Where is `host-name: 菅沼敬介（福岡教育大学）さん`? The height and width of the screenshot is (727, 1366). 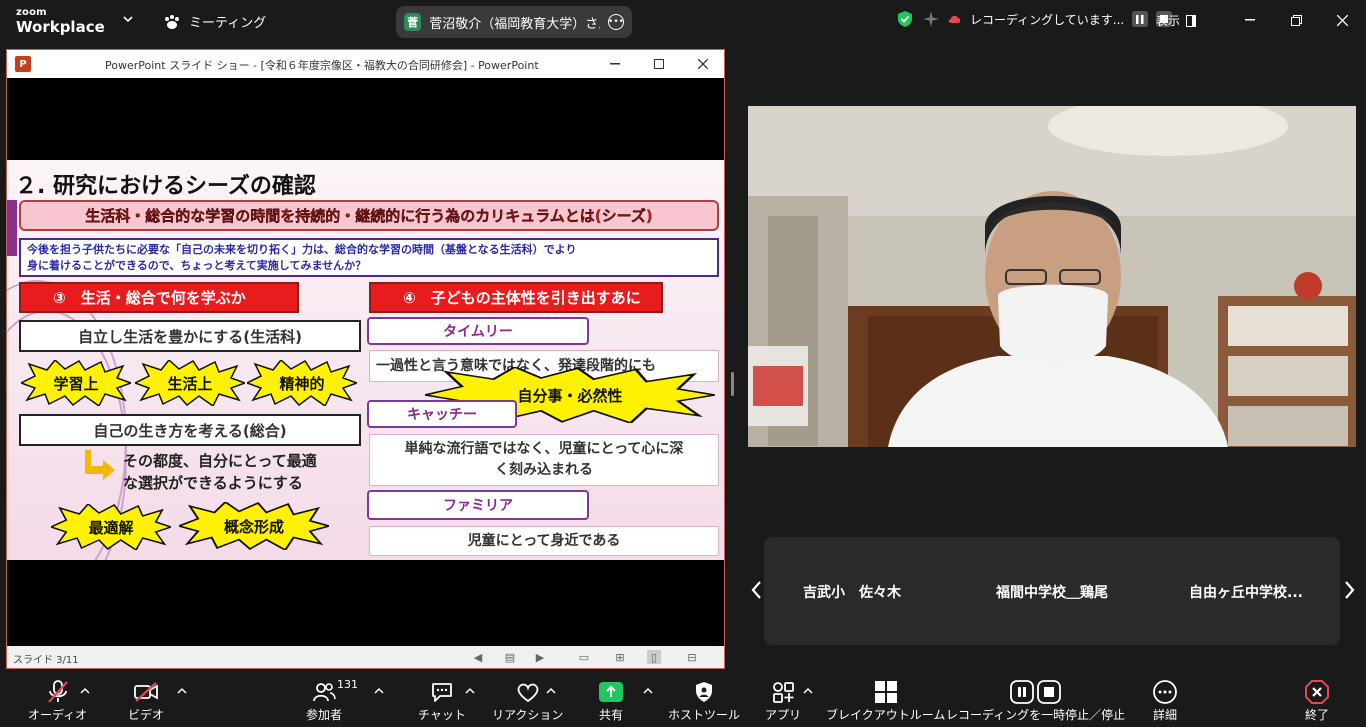
host-name: 菅沼敬介（福岡教育大学）さん is located at coordinates (514, 24).